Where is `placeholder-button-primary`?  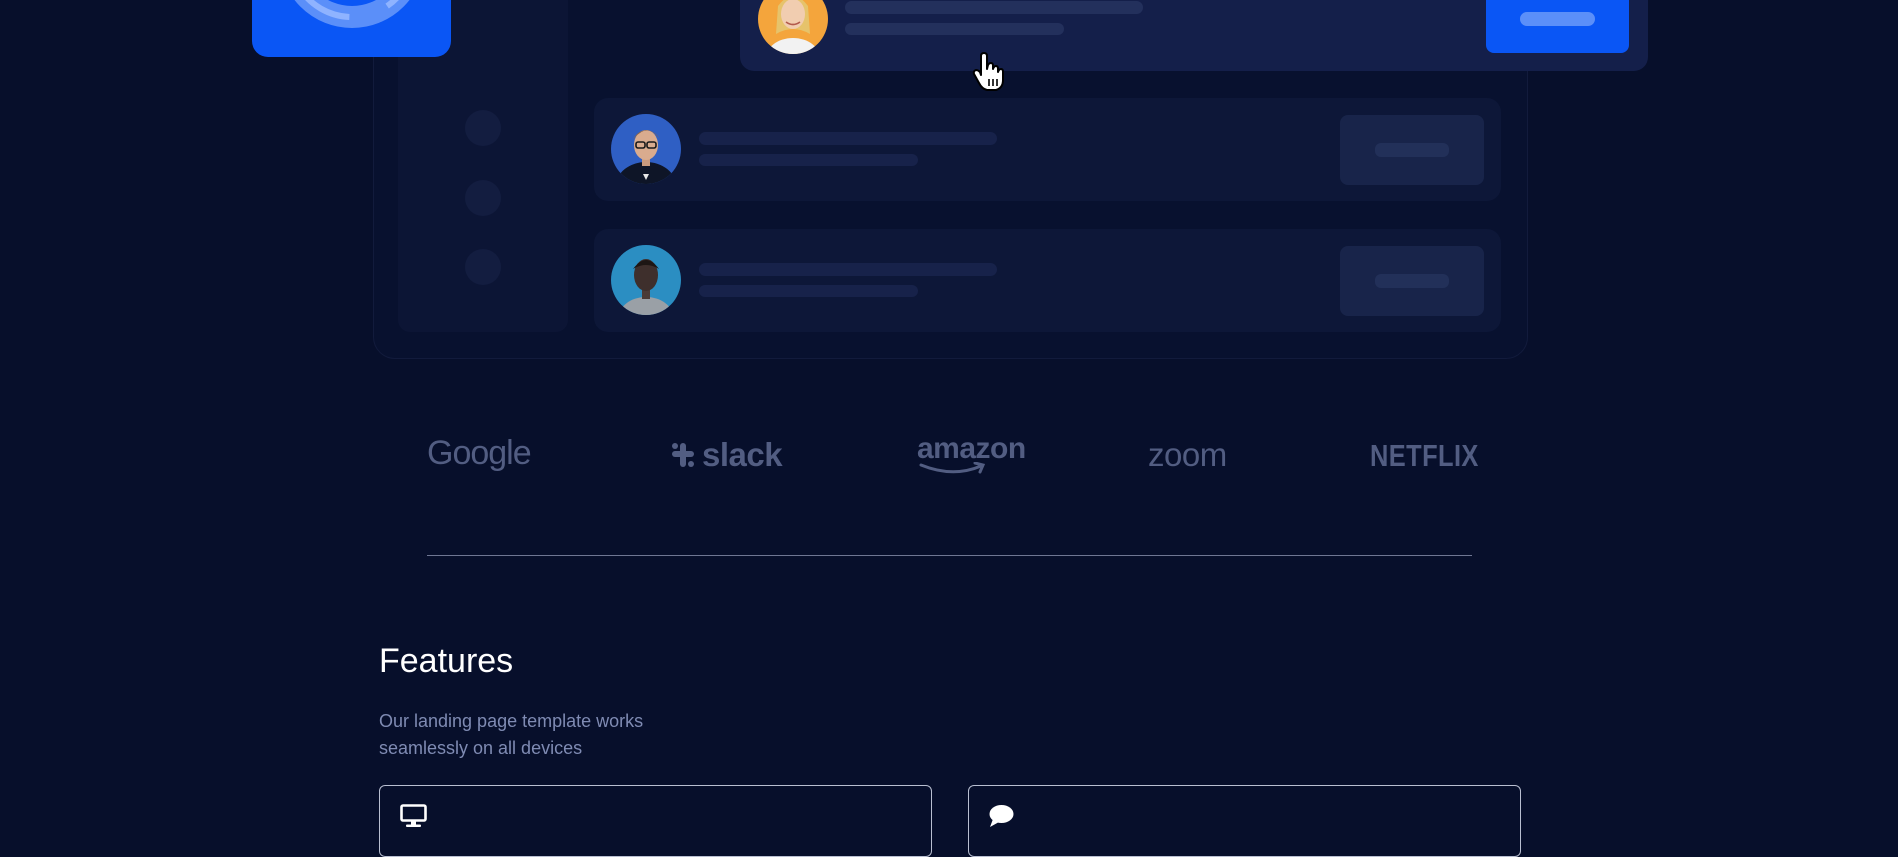 placeholder-button-primary is located at coordinates (1557, 26).